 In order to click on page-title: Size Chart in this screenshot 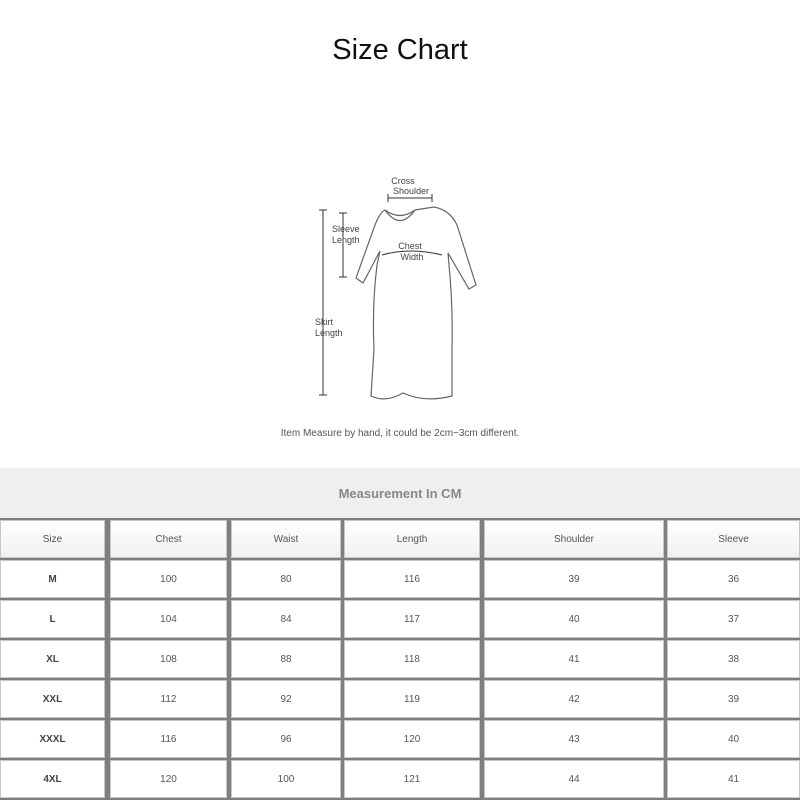, I will do `click(400, 50)`.